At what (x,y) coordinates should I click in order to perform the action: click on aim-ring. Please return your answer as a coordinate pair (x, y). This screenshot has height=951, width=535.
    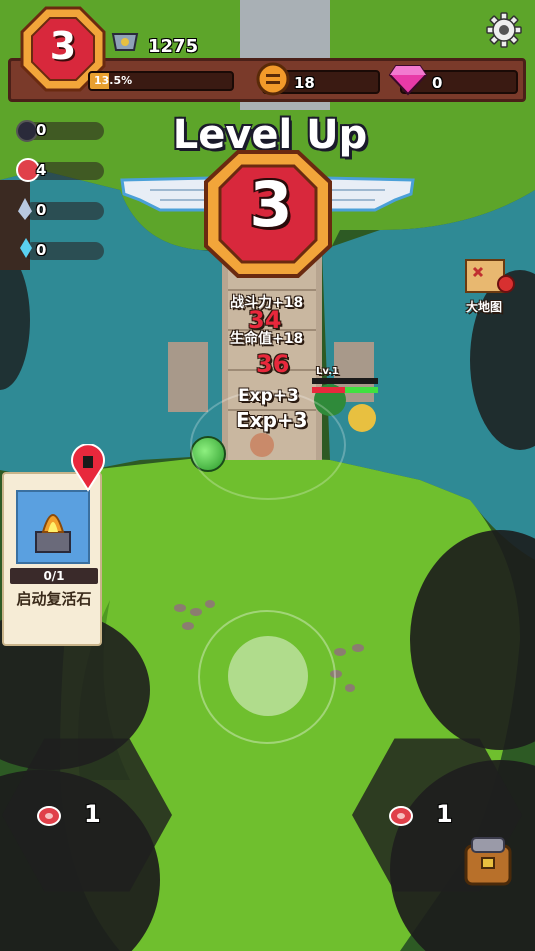
    Looking at the image, I should click on (268, 445).